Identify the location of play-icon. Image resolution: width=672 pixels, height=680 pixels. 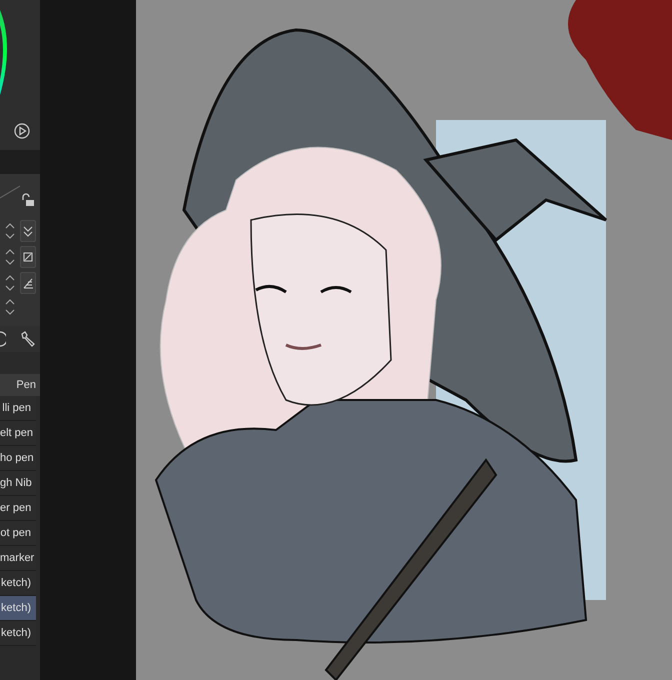
(22, 131).